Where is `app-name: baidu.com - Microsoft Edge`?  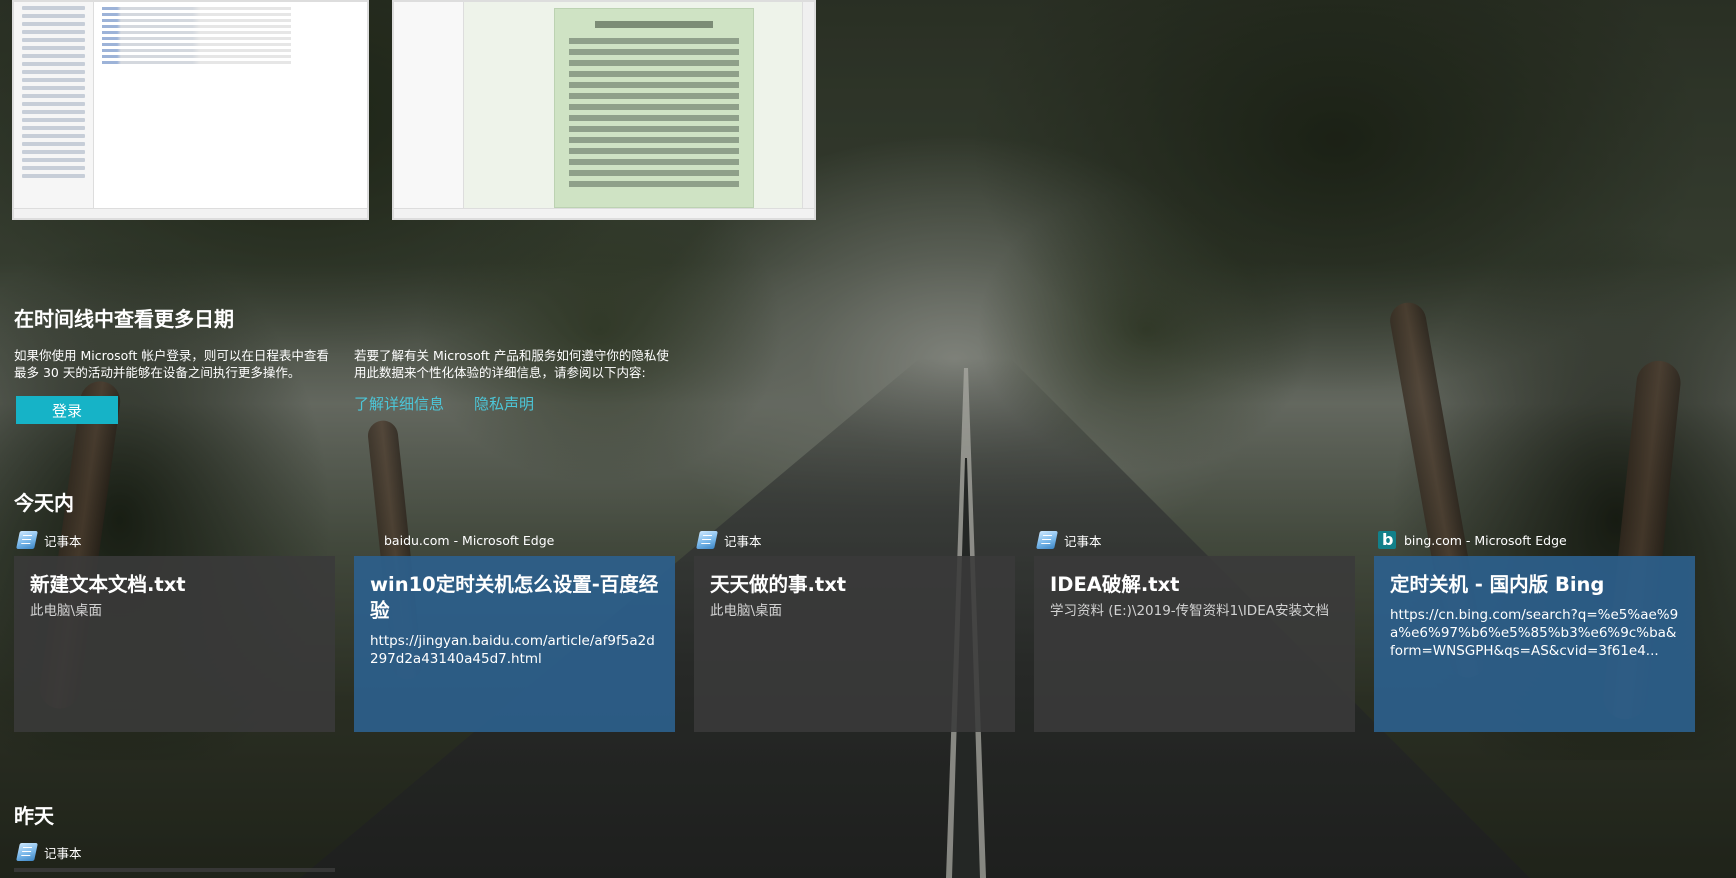
app-name: baidu.com - Microsoft Edge is located at coordinates (469, 540).